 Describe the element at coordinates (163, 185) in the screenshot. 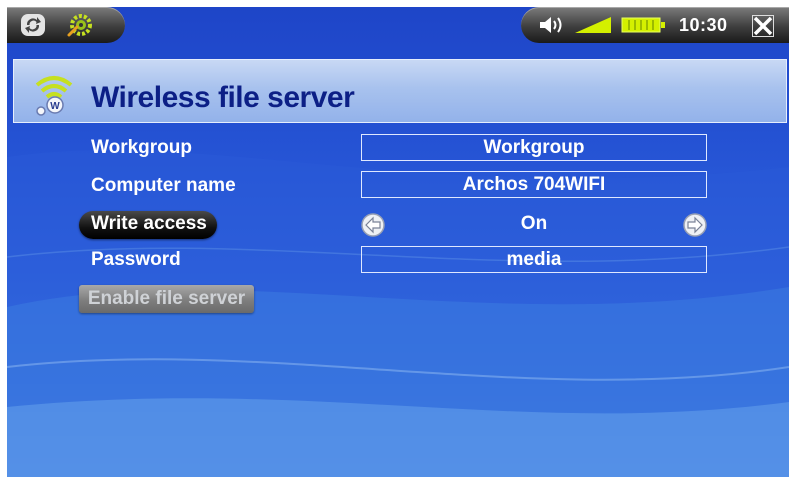

I see `computer-name-label: Computer name` at that location.